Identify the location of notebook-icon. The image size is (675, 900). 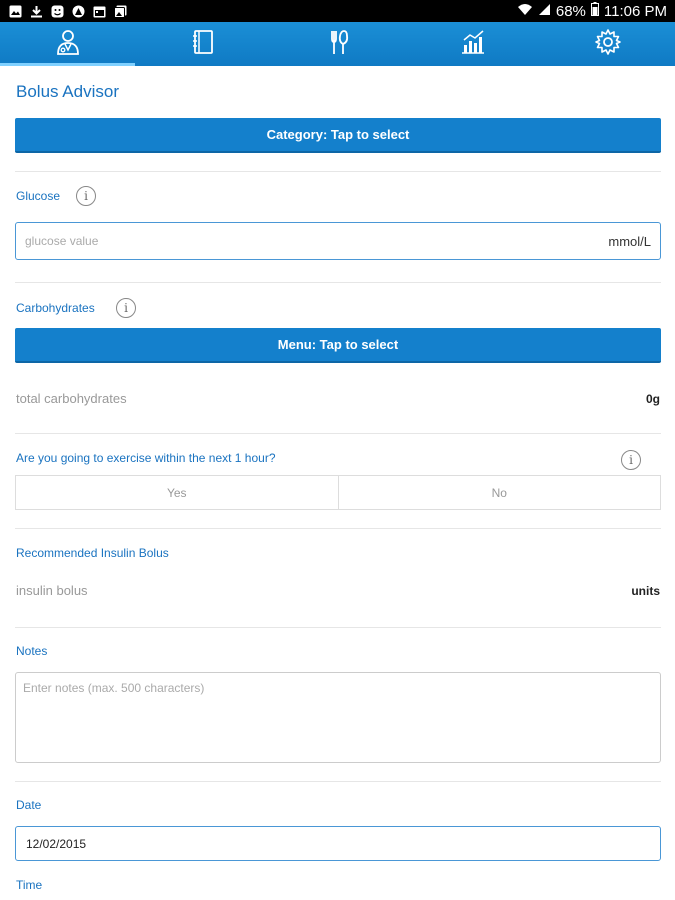
(203, 44).